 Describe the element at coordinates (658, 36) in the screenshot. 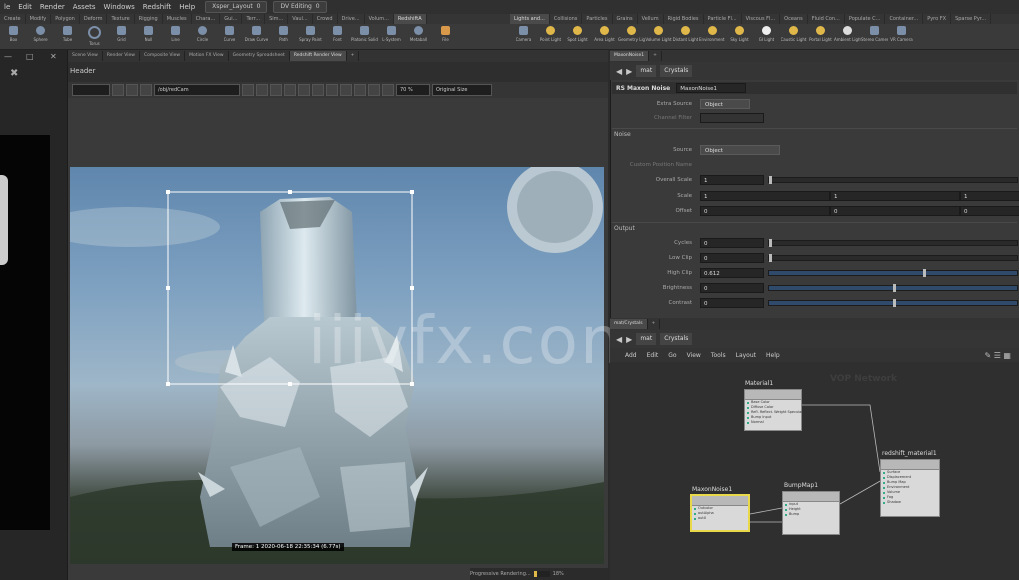

I see `volume-light-tool: Volume Light` at that location.